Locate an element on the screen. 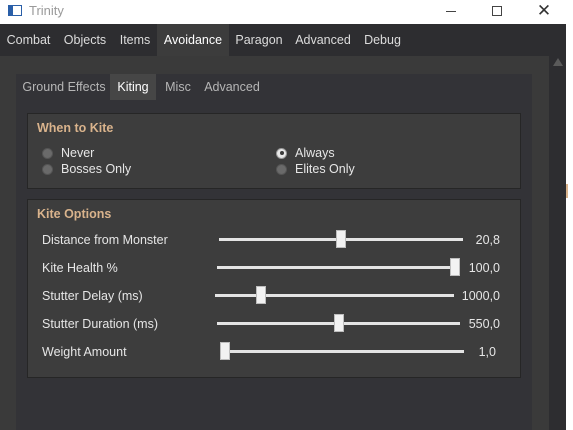  slider-label-stutter-duration: Stutter Duration (ms) is located at coordinates (100, 324).